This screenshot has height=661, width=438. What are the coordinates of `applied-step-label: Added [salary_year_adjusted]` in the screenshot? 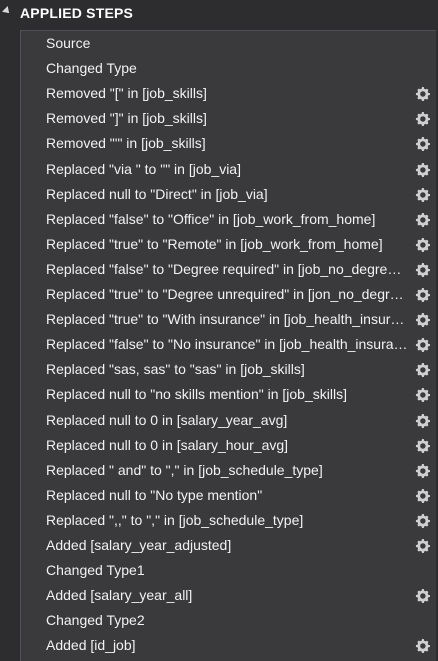 It's located at (139, 545).